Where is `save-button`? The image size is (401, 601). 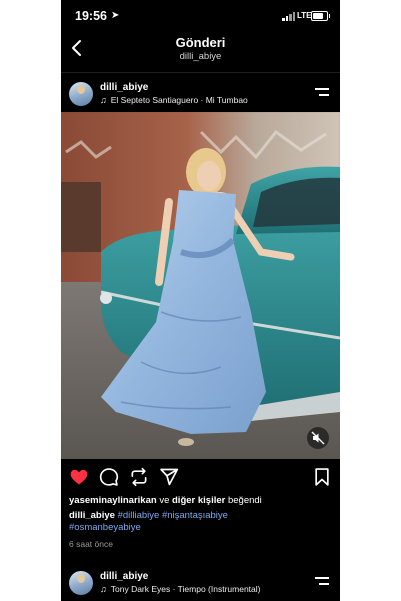
save-button is located at coordinates (322, 477).